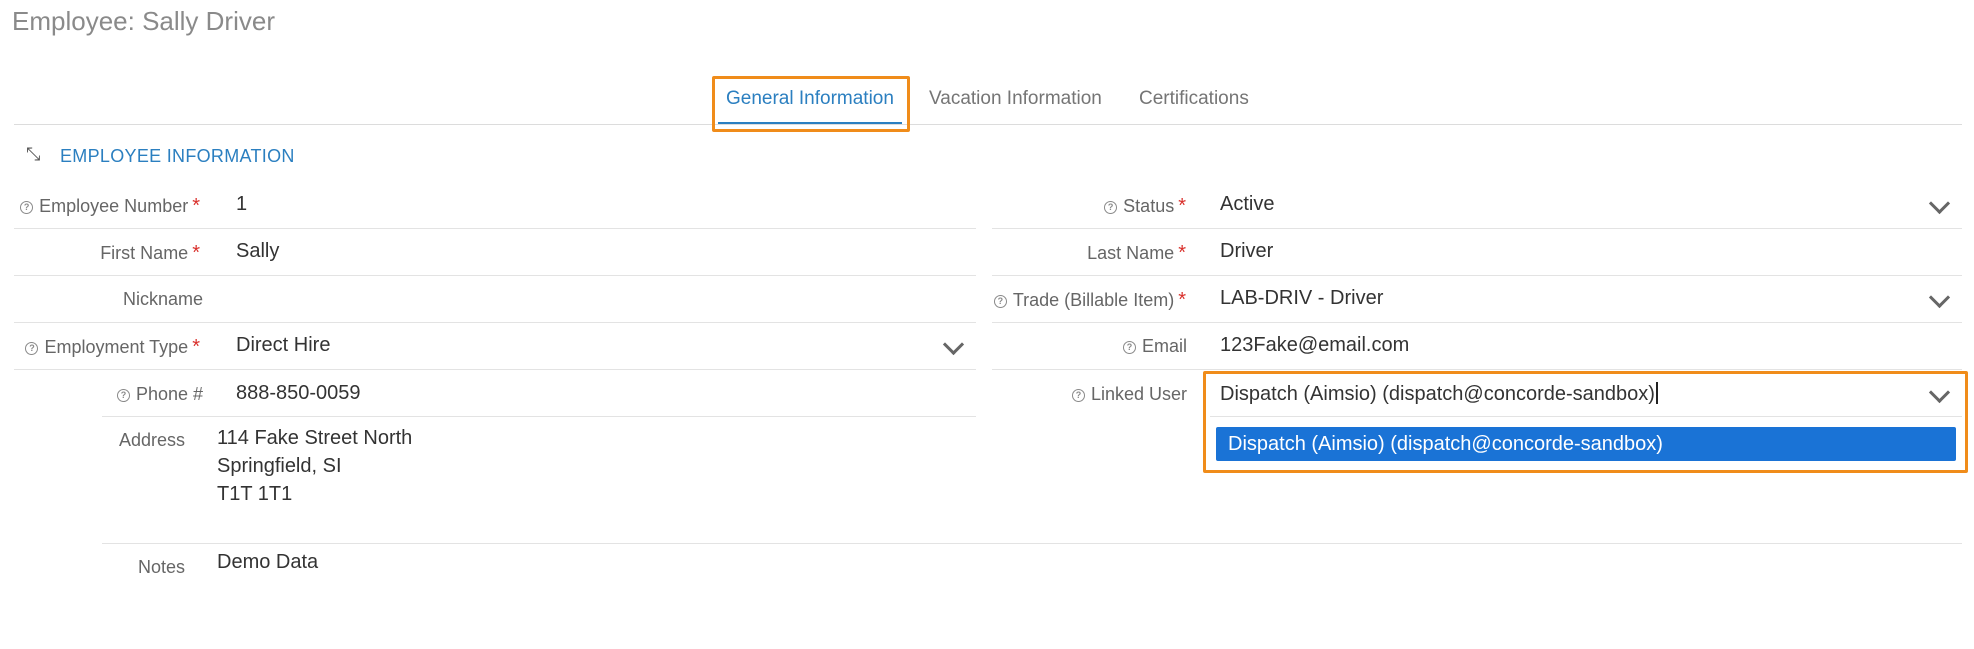 The width and height of the screenshot is (1974, 649). What do you see at coordinates (177, 156) in the screenshot?
I see `section-title: EMPLOYEE INFORMATION` at bounding box center [177, 156].